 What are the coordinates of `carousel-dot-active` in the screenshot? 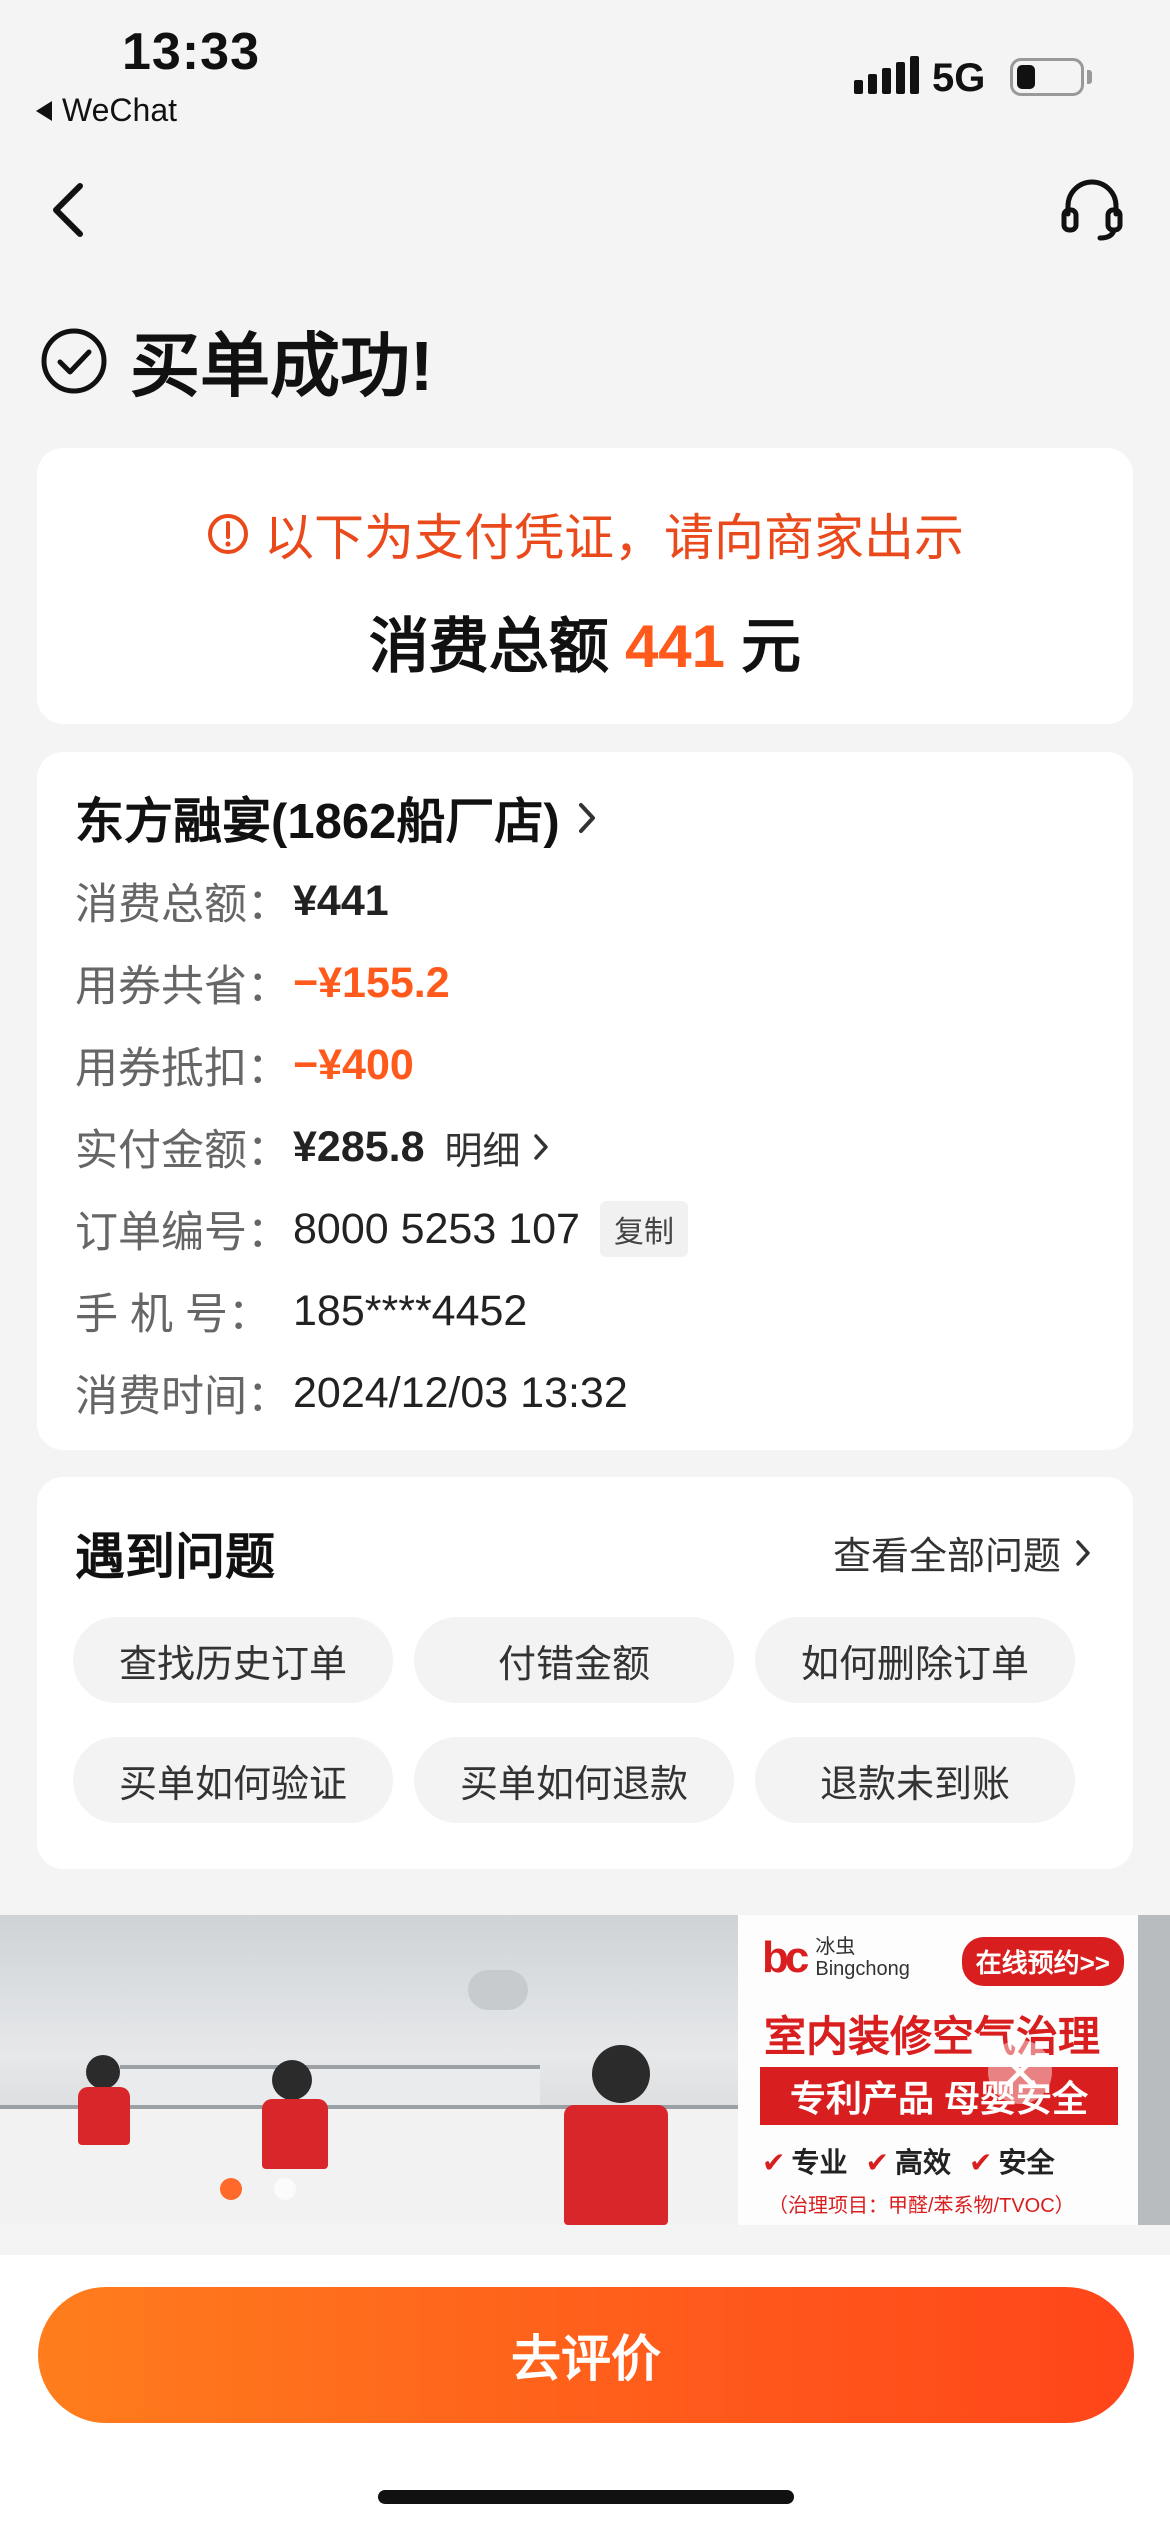 It's located at (231, 2189).